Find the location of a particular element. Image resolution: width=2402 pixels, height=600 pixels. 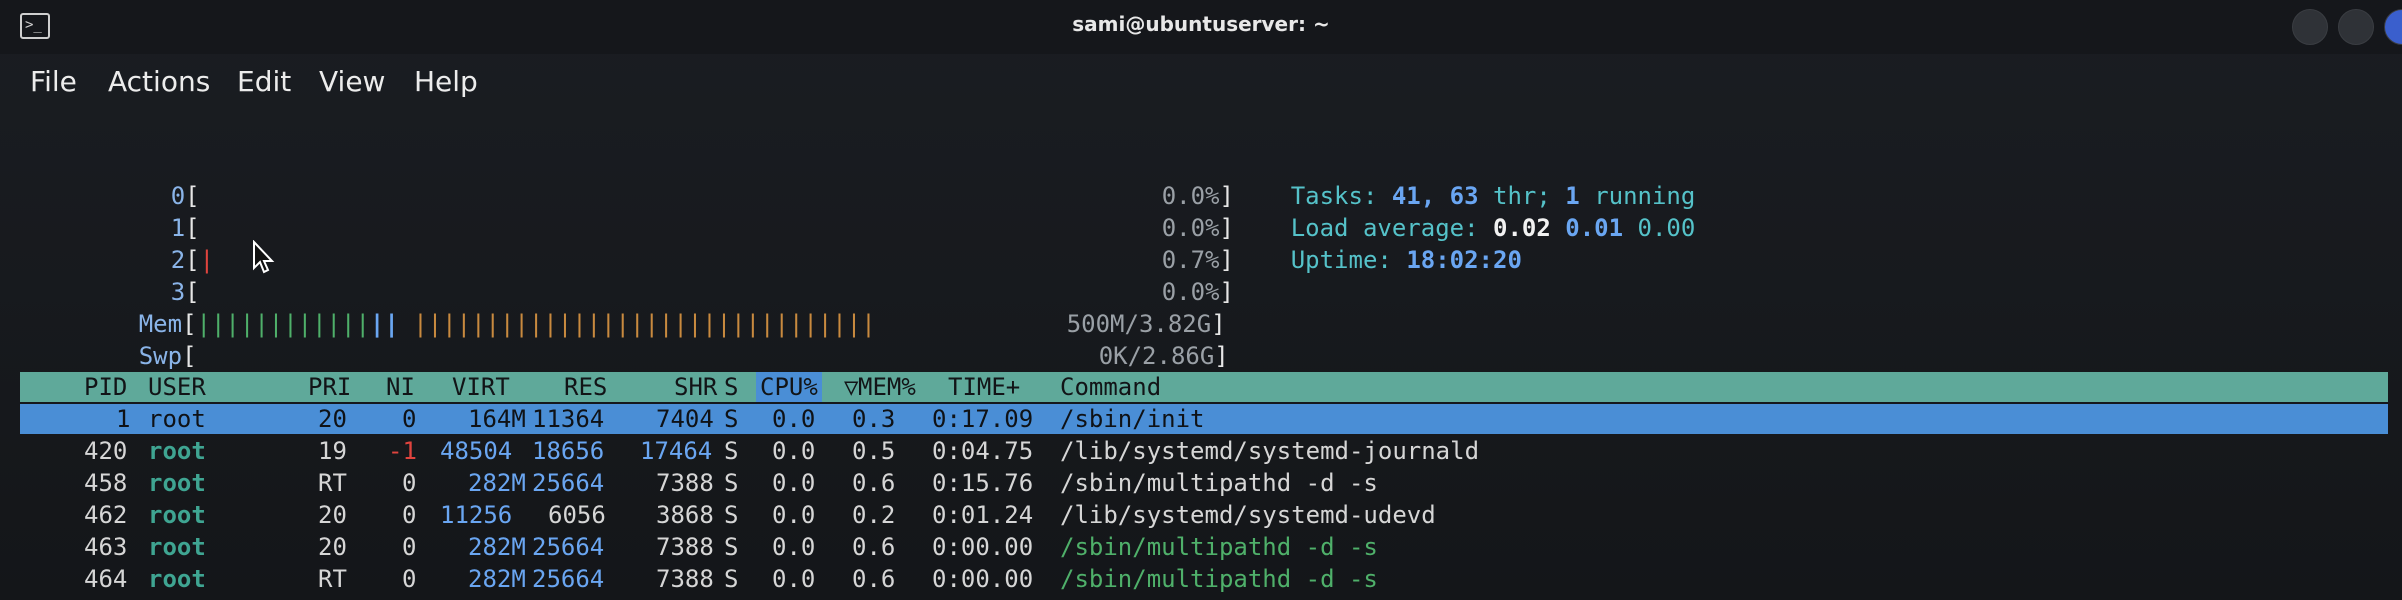

cpu-meter-2: 2[| is located at coordinates (192, 260).